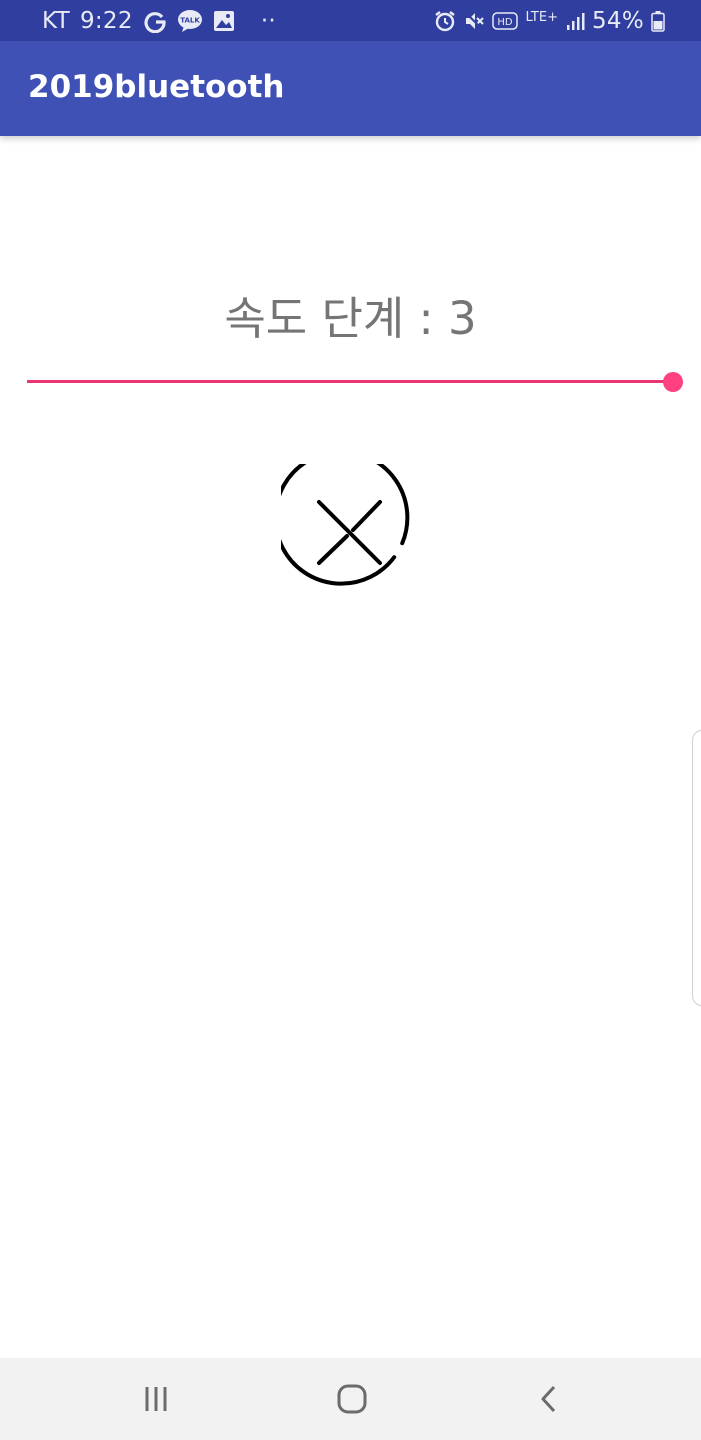  I want to click on network-type-label: LTE+, so click(541, 17).